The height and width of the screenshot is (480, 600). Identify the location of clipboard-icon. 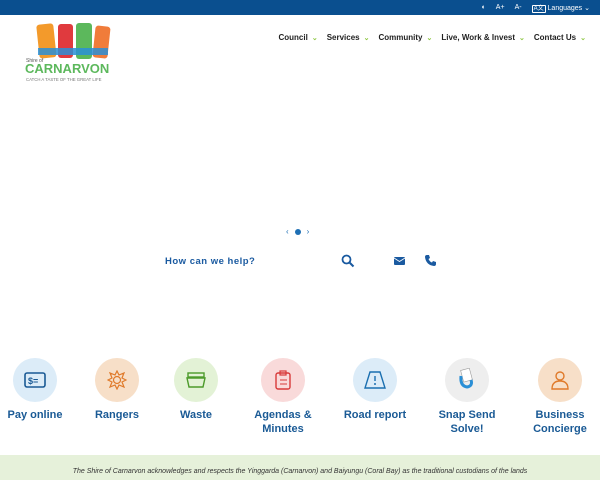
(283, 380).